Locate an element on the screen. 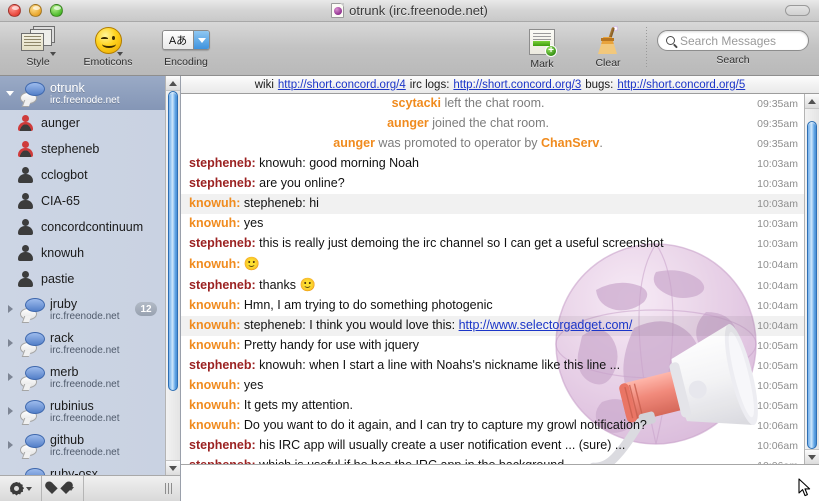 Image resolution: width=819 pixels, height=501 pixels. chat-scroll-thumb is located at coordinates (812, 285).